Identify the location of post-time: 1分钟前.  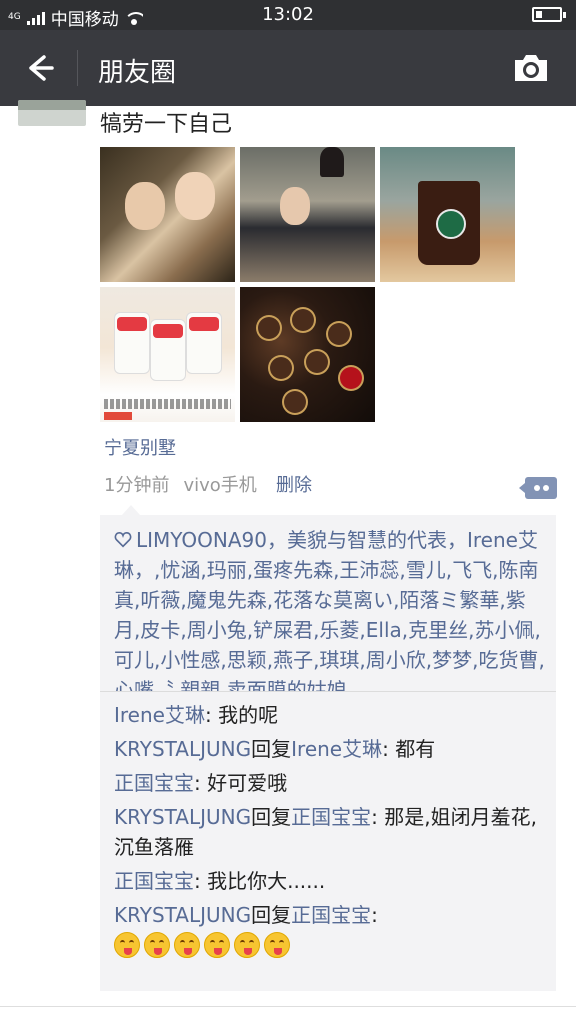
(137, 485).